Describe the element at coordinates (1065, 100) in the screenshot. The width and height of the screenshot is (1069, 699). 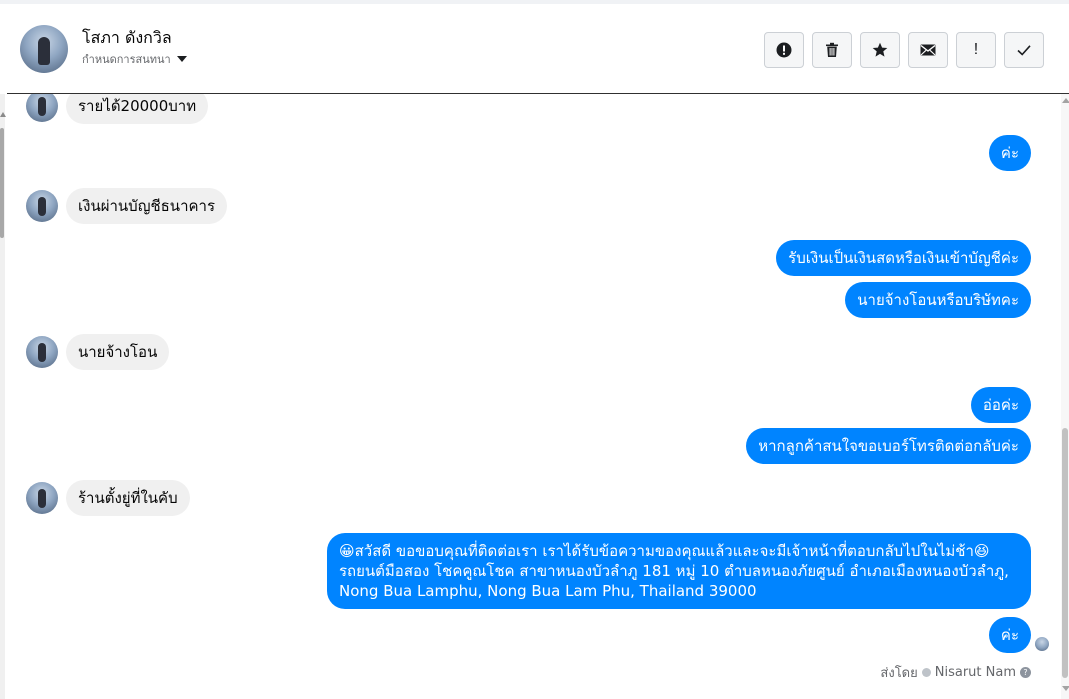
I see `scroll-up-arrow-icon` at that location.